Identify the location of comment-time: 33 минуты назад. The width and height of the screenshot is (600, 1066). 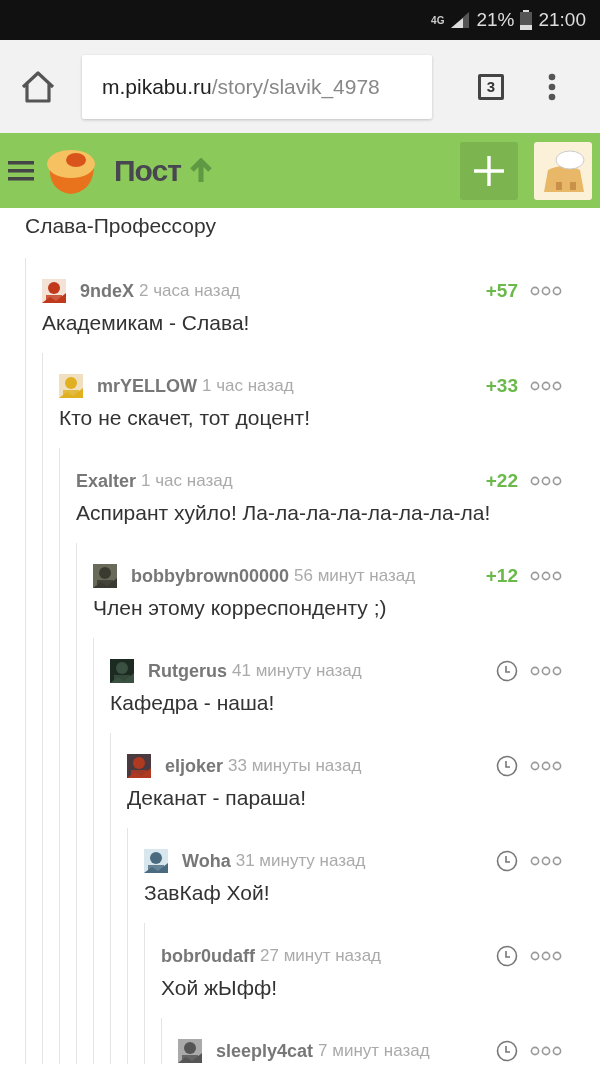
(295, 766).